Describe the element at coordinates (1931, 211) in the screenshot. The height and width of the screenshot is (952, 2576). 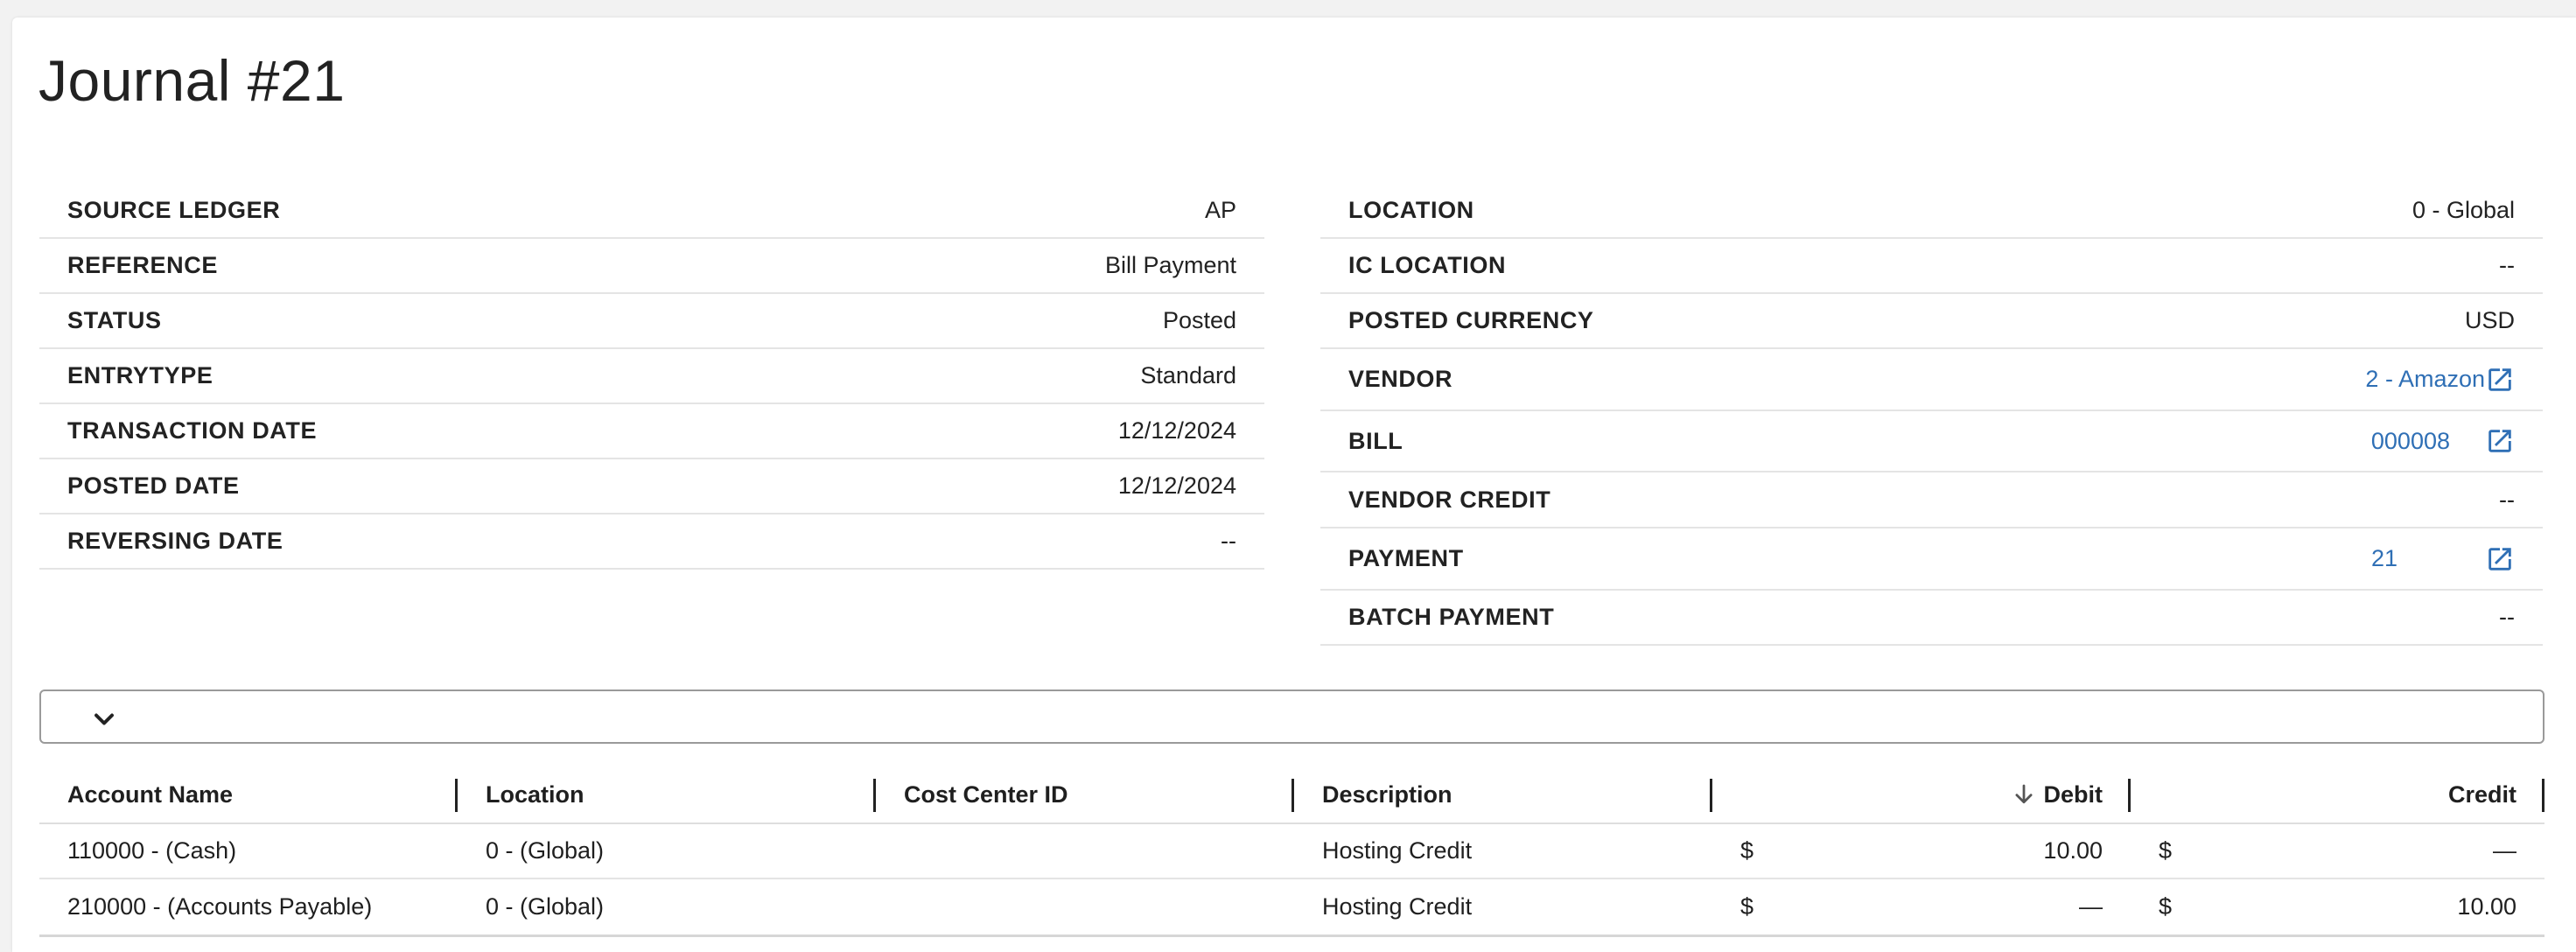
I see `detail-row-location: LOCATION 0 - Global` at that location.